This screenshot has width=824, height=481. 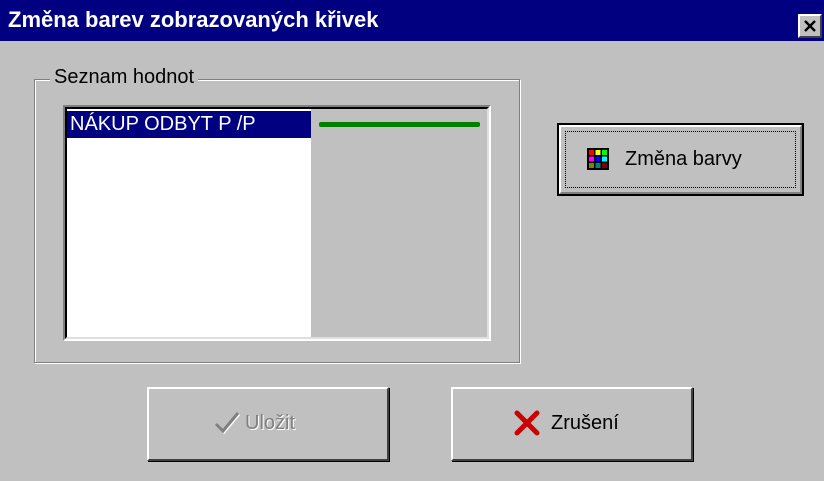 I want to click on cancel-label: Zrušení, so click(x=585, y=423).